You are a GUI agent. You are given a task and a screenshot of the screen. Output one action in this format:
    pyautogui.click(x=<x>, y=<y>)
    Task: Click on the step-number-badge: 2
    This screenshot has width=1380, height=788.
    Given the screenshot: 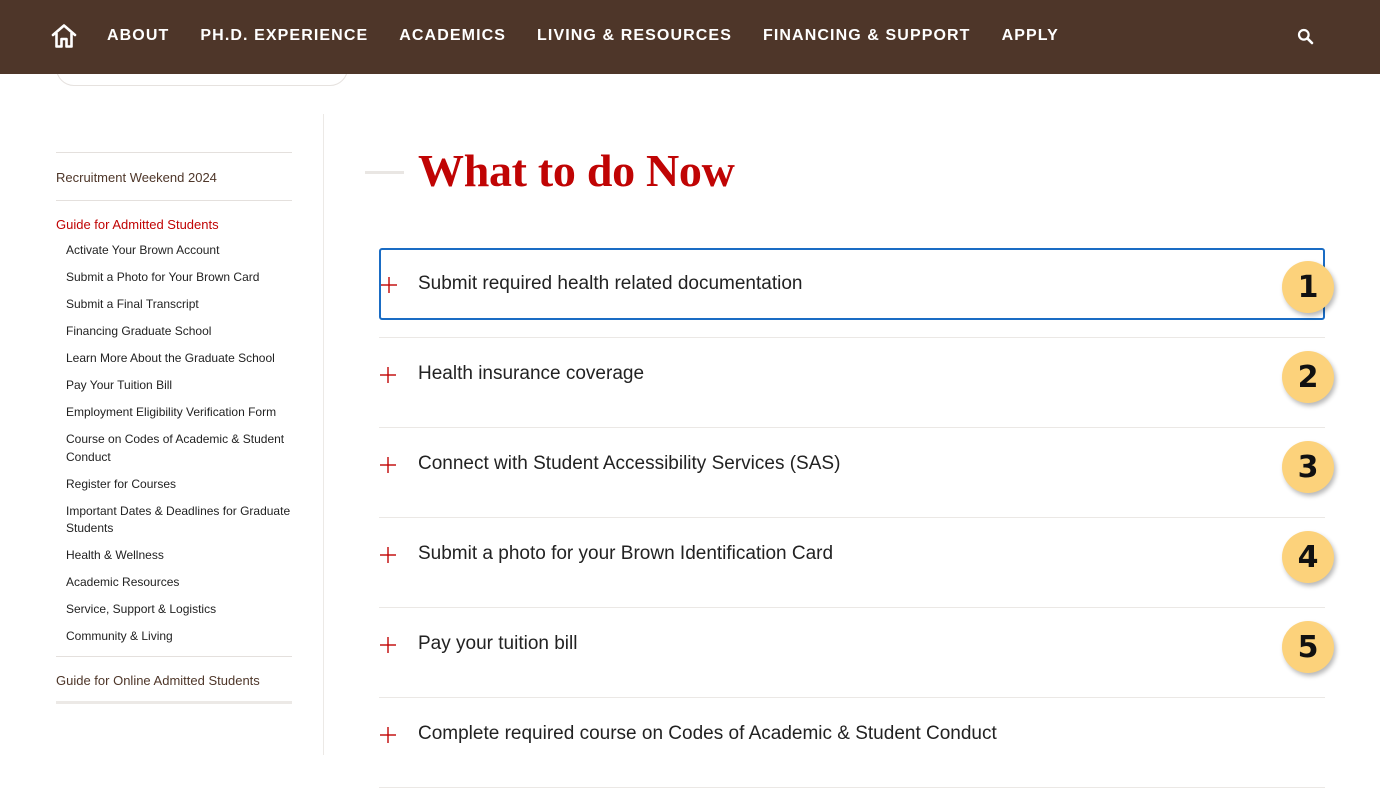 What is the action you would take?
    pyautogui.click(x=1308, y=377)
    